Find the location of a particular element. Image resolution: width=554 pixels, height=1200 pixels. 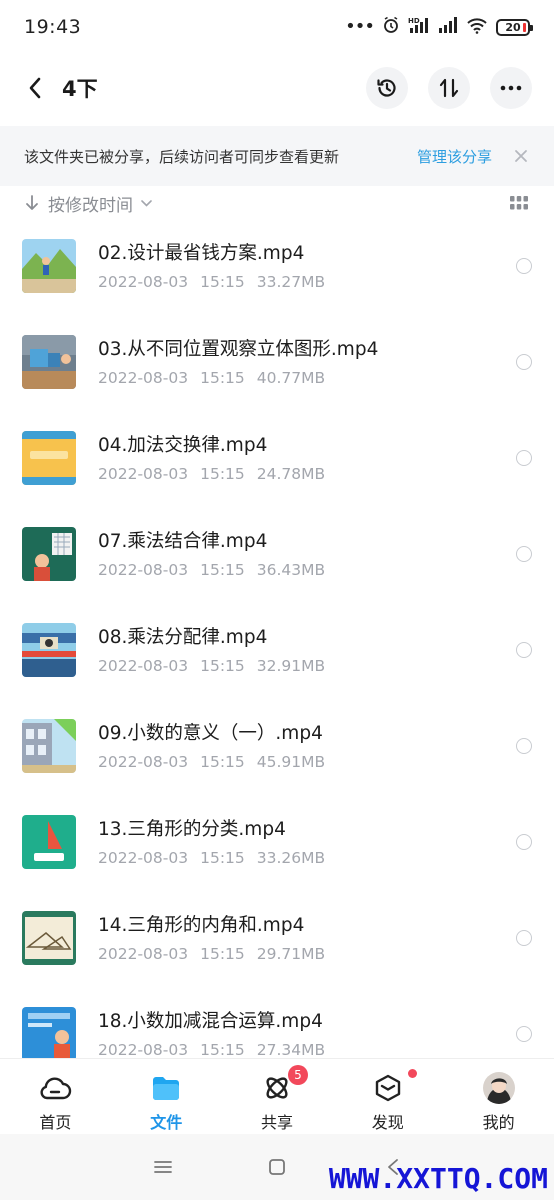

manage-share-link: 管理该分享 is located at coordinates (454, 156).